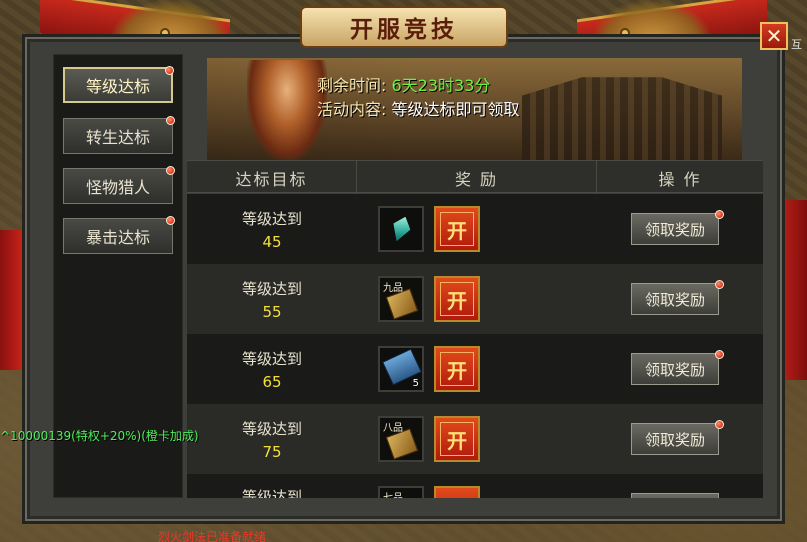 The height and width of the screenshot is (542, 807). What do you see at coordinates (415, 383) in the screenshot?
I see `item-count: 5` at bounding box center [415, 383].